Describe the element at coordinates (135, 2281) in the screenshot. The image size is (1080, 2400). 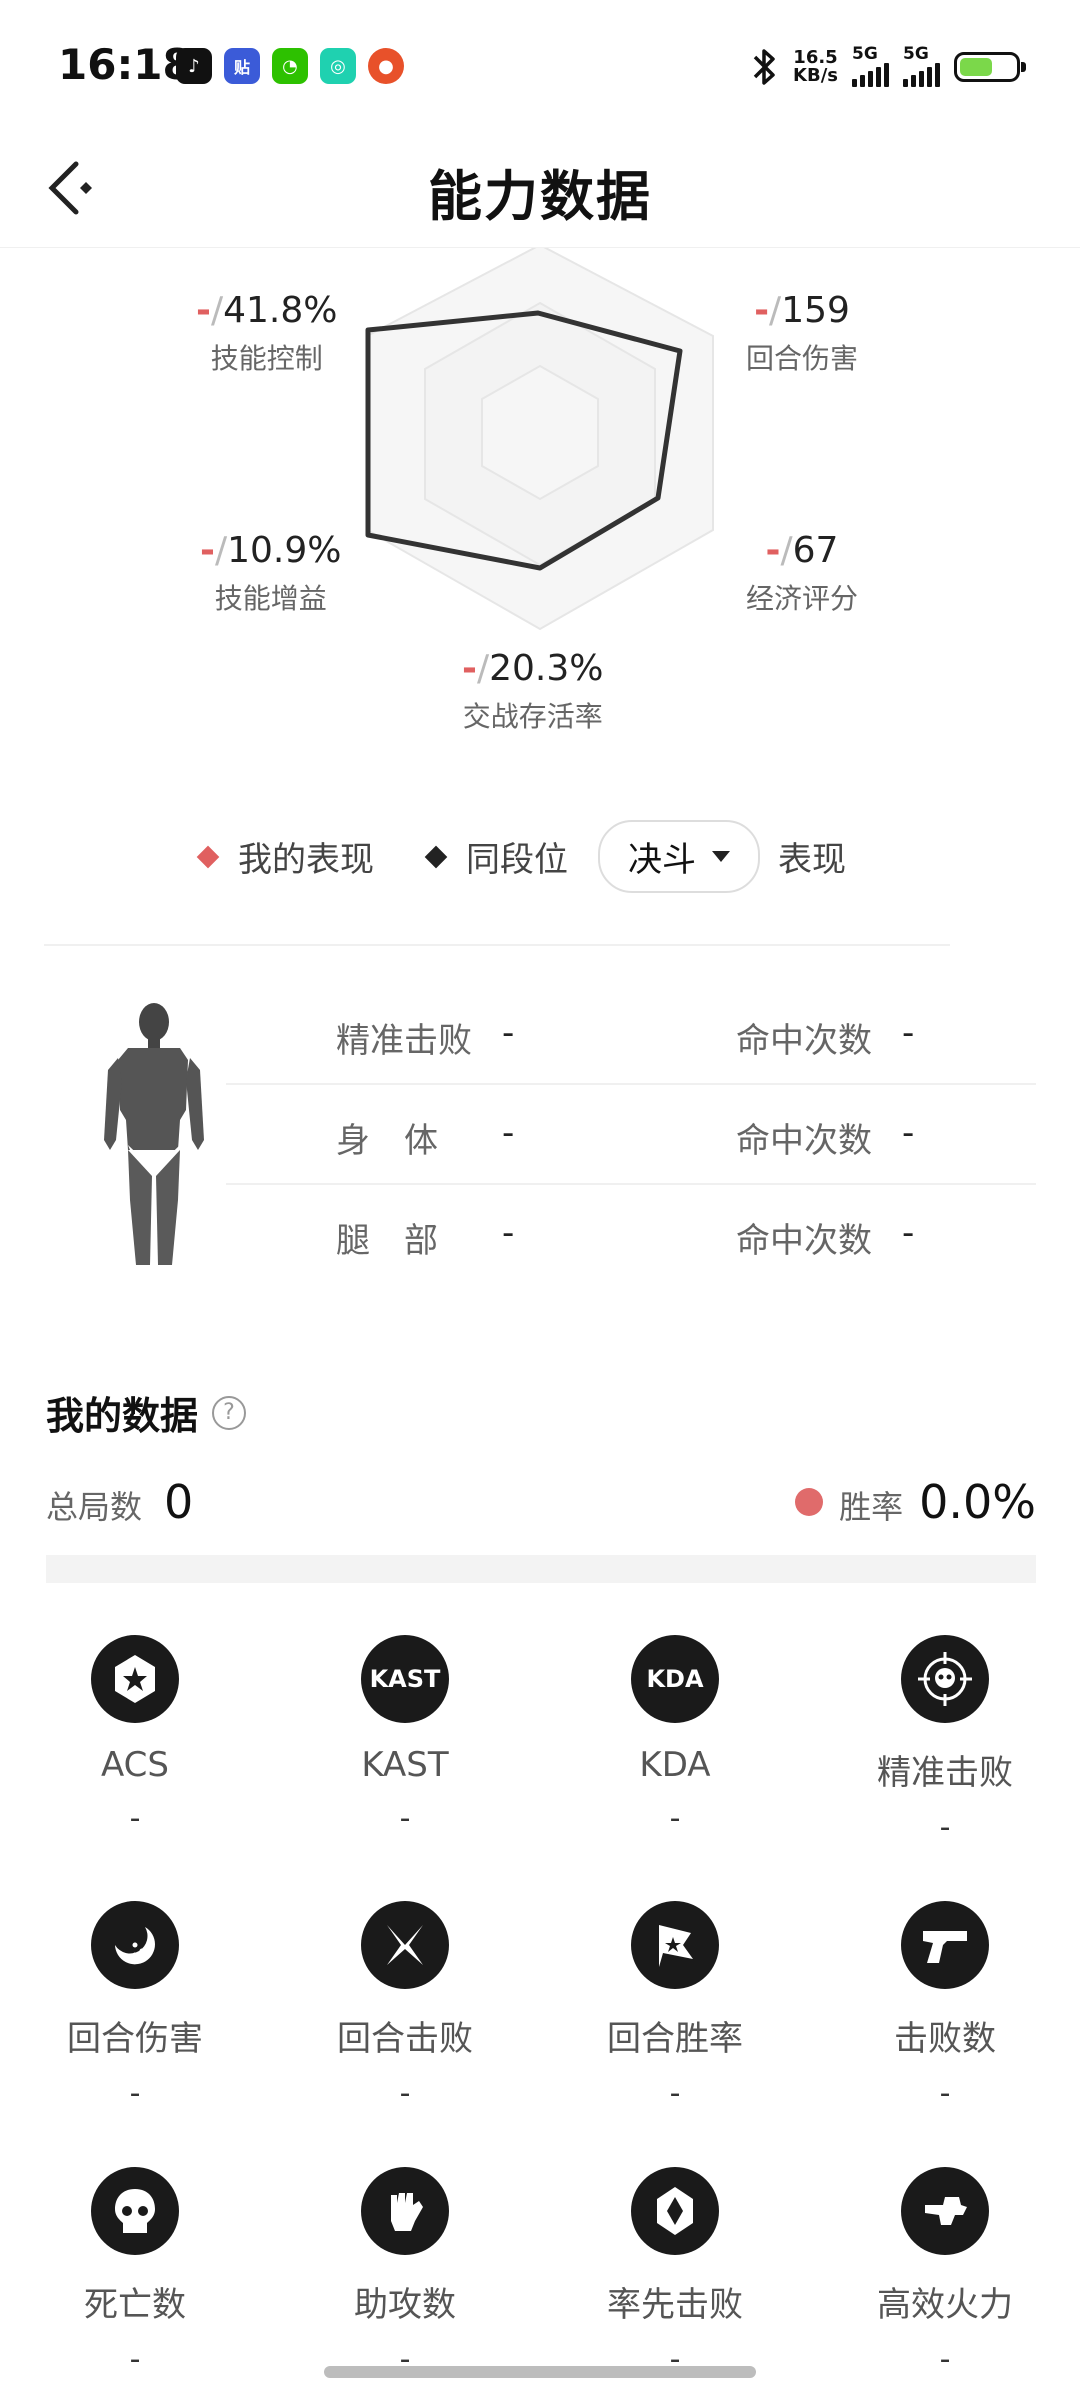
I see `stat-deaths: 死亡数 -` at that location.